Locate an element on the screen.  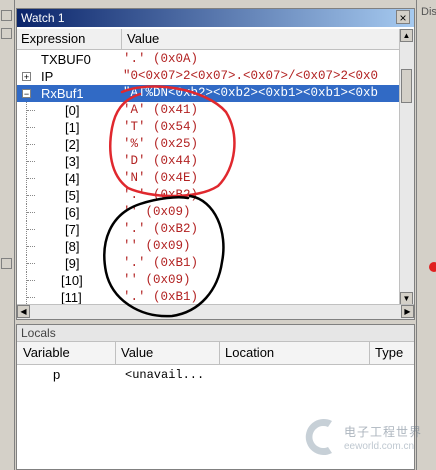
watch-column-header: Expression Value is located at coordinates (208, 39).